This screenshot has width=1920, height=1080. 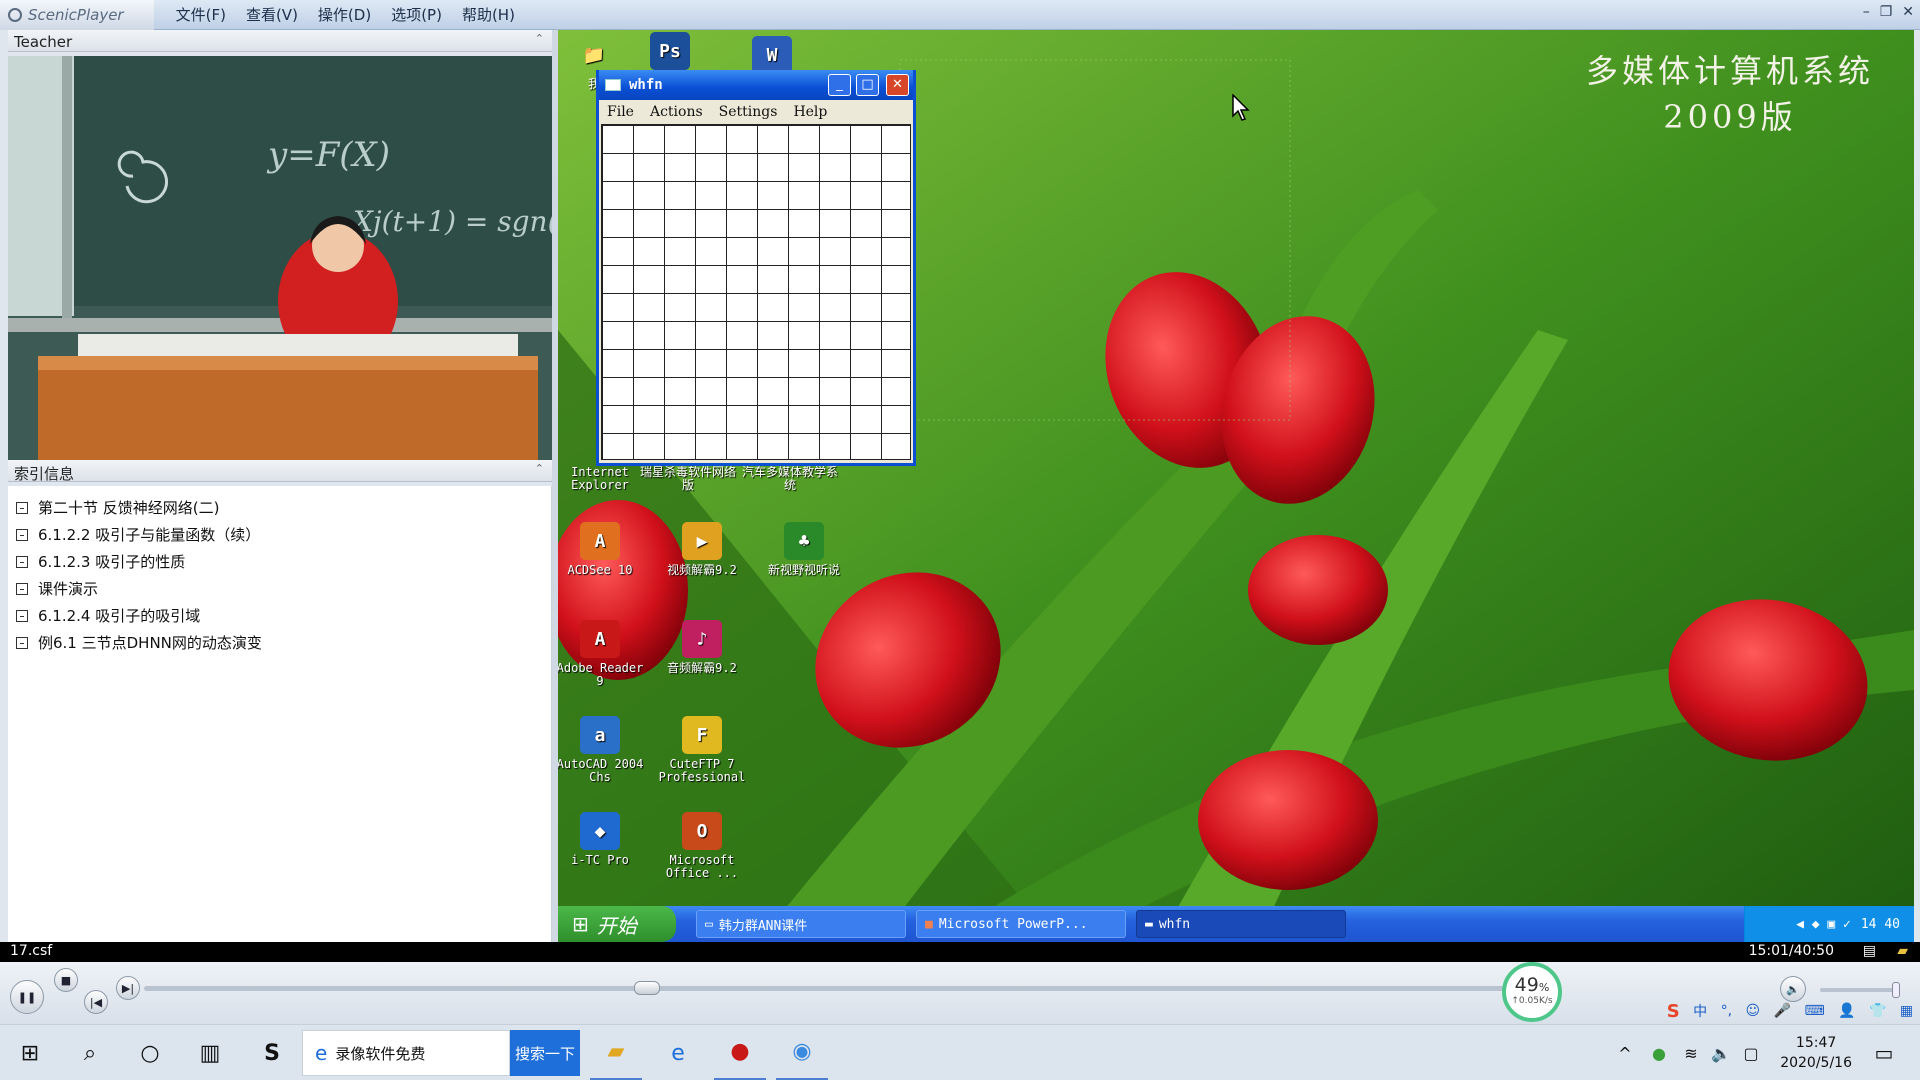 I want to click on desktop-icon-acdsee: A ACDSee 10, so click(x=604, y=549).